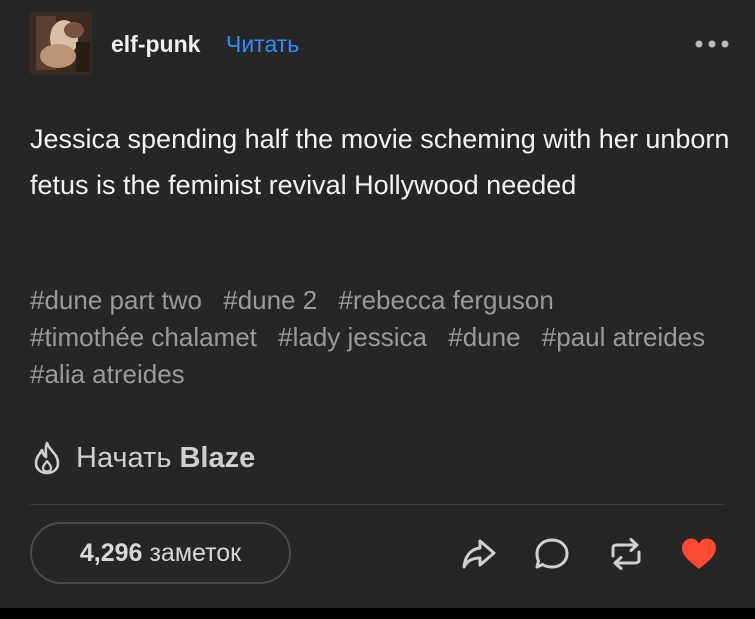 This screenshot has height=619, width=755. What do you see at coordinates (262, 44) in the screenshot?
I see `follow-link: Читать` at bounding box center [262, 44].